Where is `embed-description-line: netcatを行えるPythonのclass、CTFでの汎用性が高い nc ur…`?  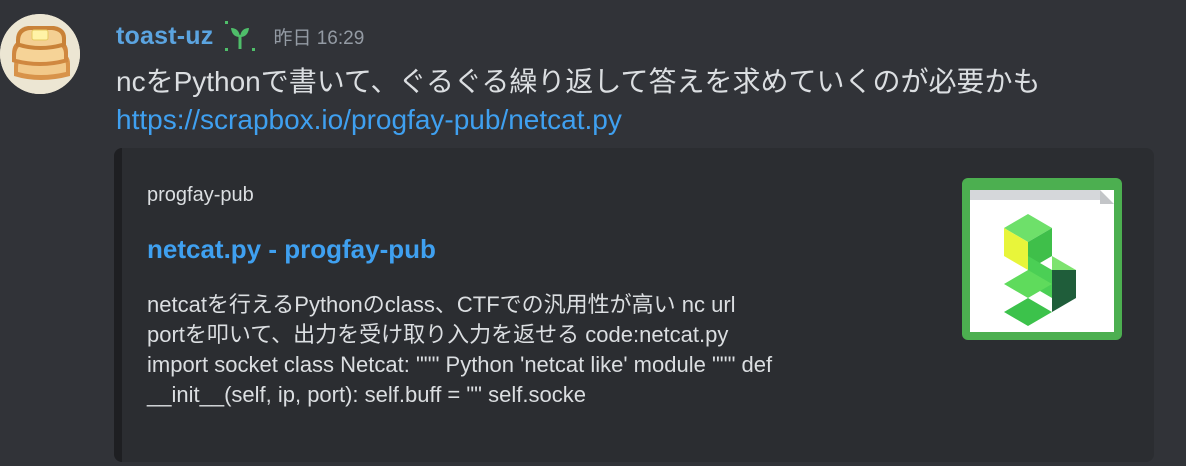
embed-description-line: netcatを行えるPythonのclass、CTFでの汎用性が高い nc ur… is located at coordinates (441, 304).